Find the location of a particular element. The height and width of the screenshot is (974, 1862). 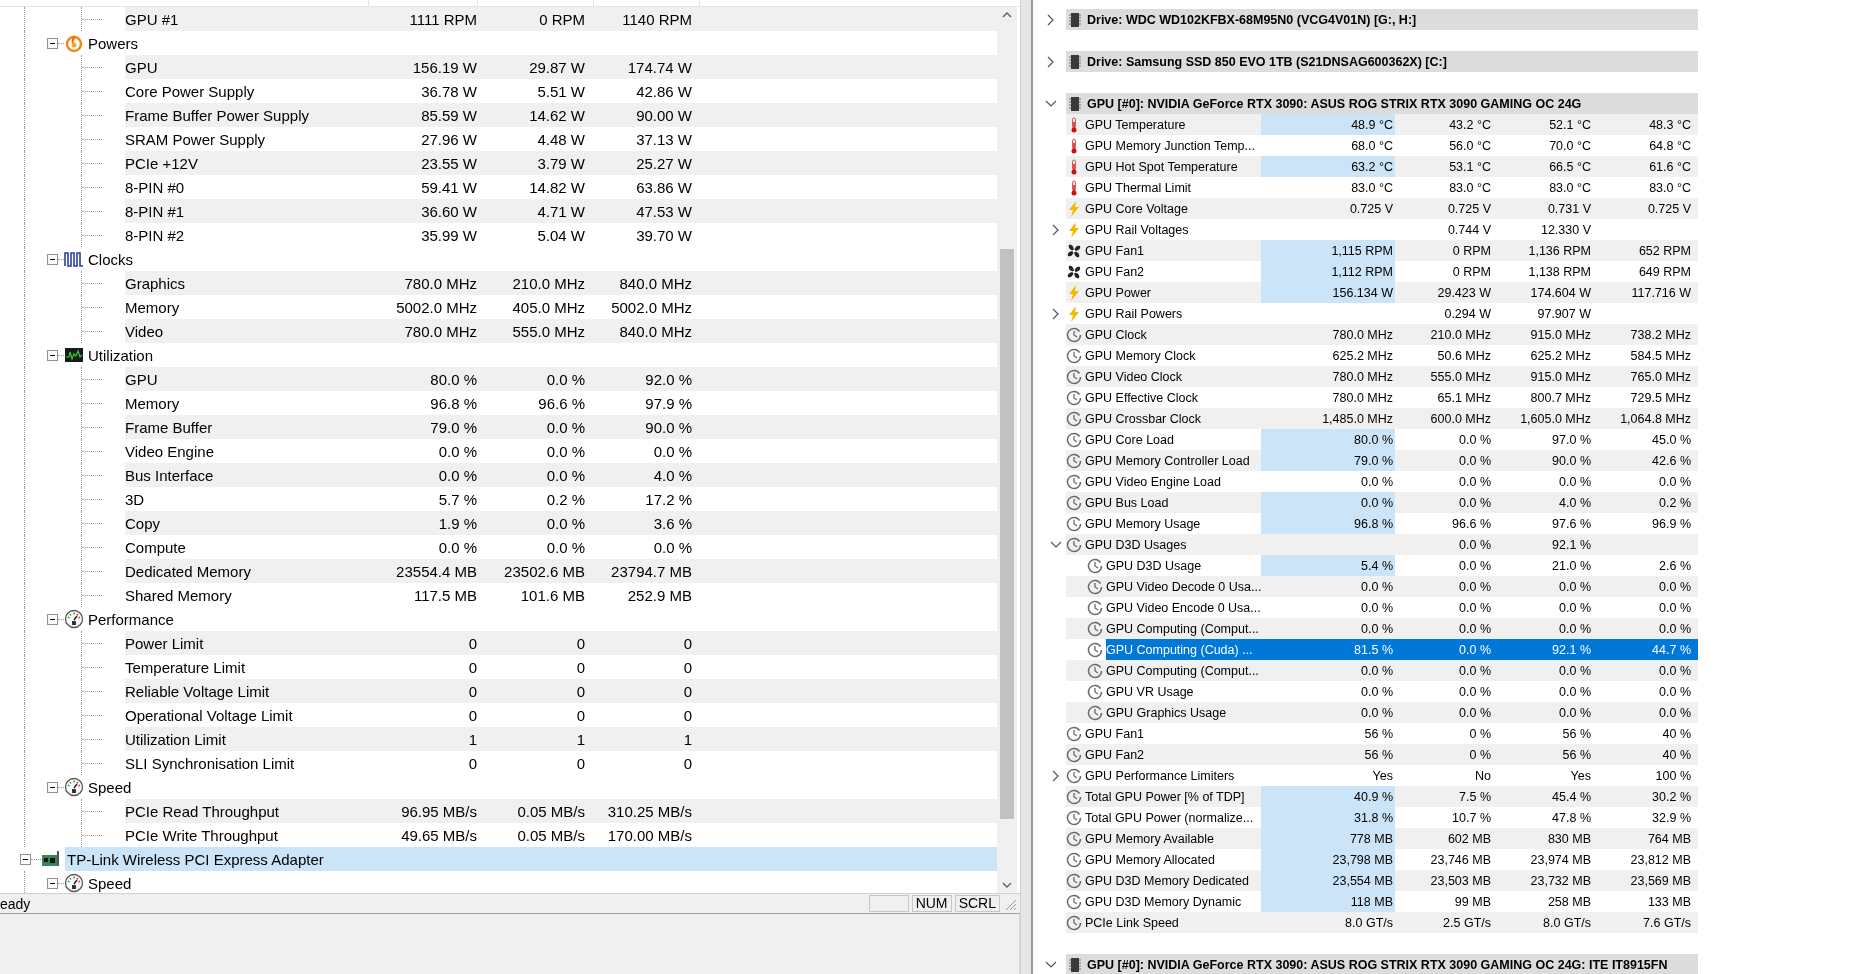

sensor-name: GPU Memory Clock is located at coordinates (1141, 356).